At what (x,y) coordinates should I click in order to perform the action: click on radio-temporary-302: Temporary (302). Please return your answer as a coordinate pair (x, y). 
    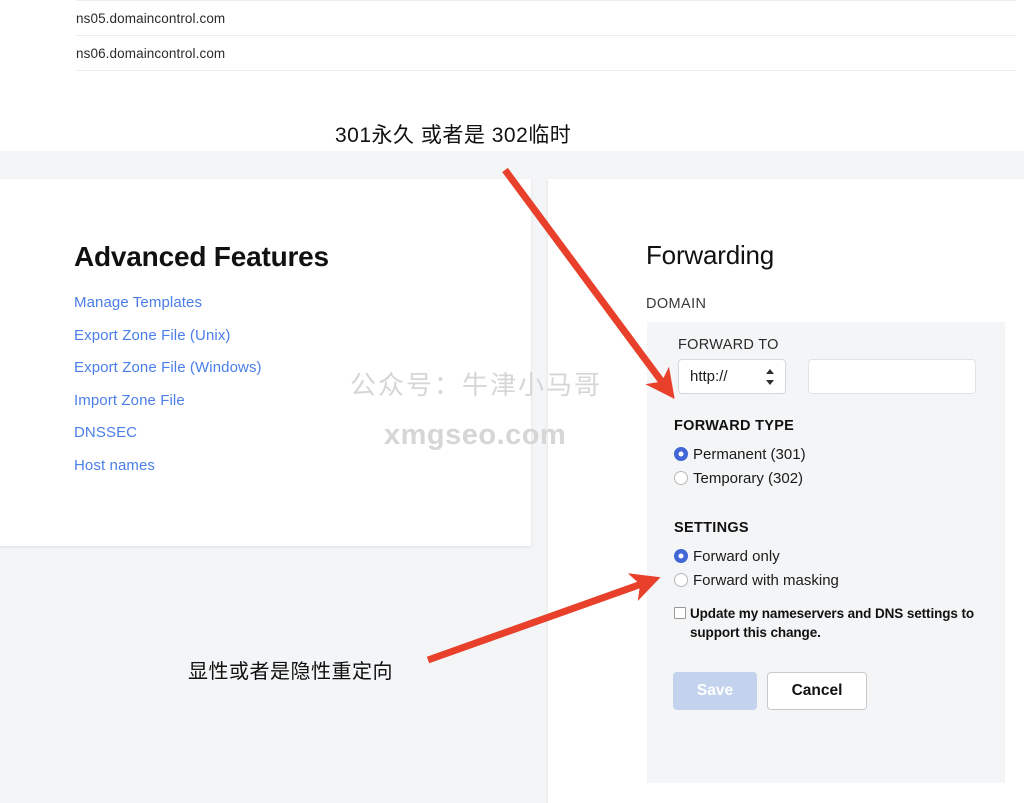
    Looking at the image, I should click on (740, 478).